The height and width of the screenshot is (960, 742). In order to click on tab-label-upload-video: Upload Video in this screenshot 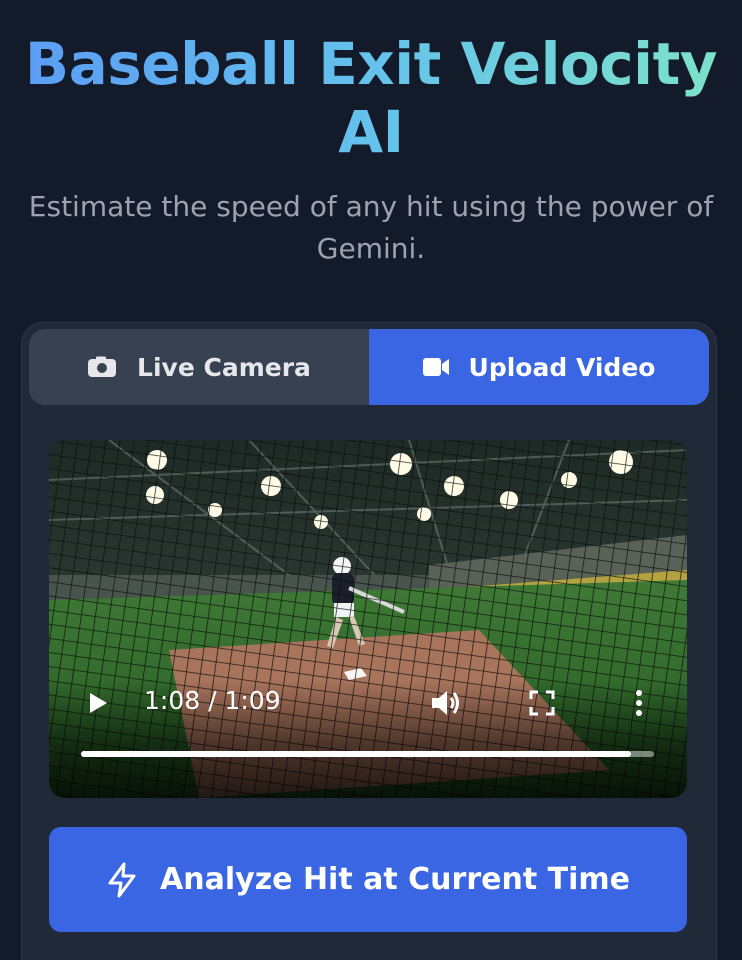, I will do `click(562, 367)`.